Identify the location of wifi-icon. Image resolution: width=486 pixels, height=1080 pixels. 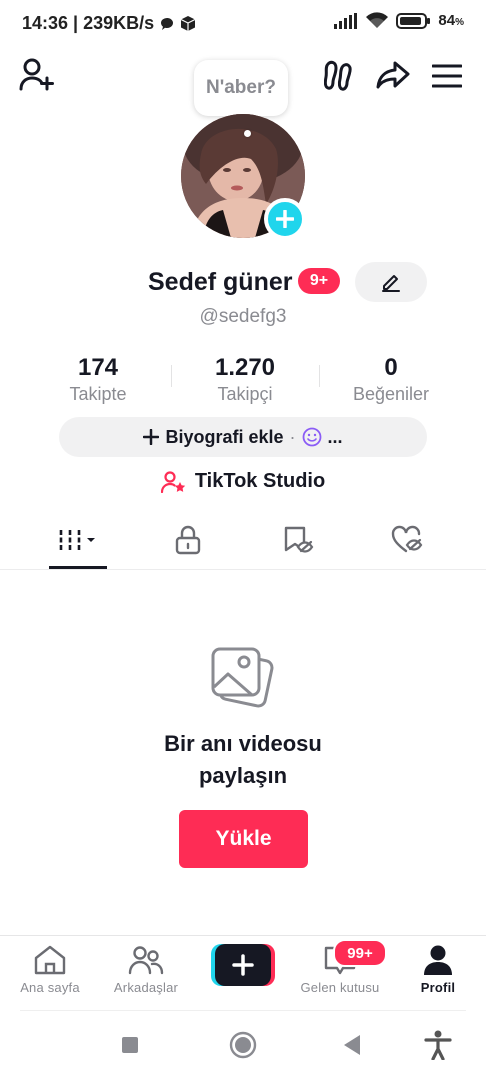
(377, 20).